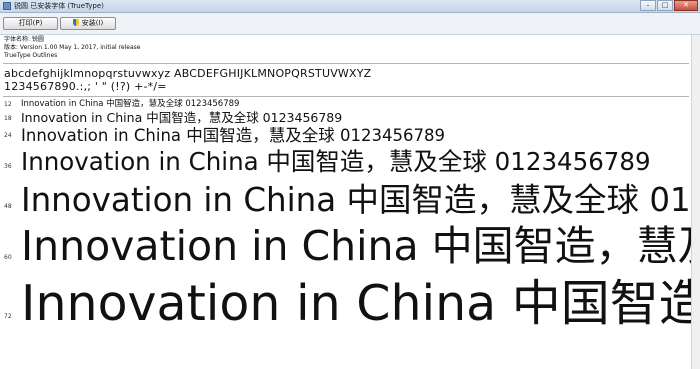  I want to click on print-button-label: 打印(P), so click(30, 23).